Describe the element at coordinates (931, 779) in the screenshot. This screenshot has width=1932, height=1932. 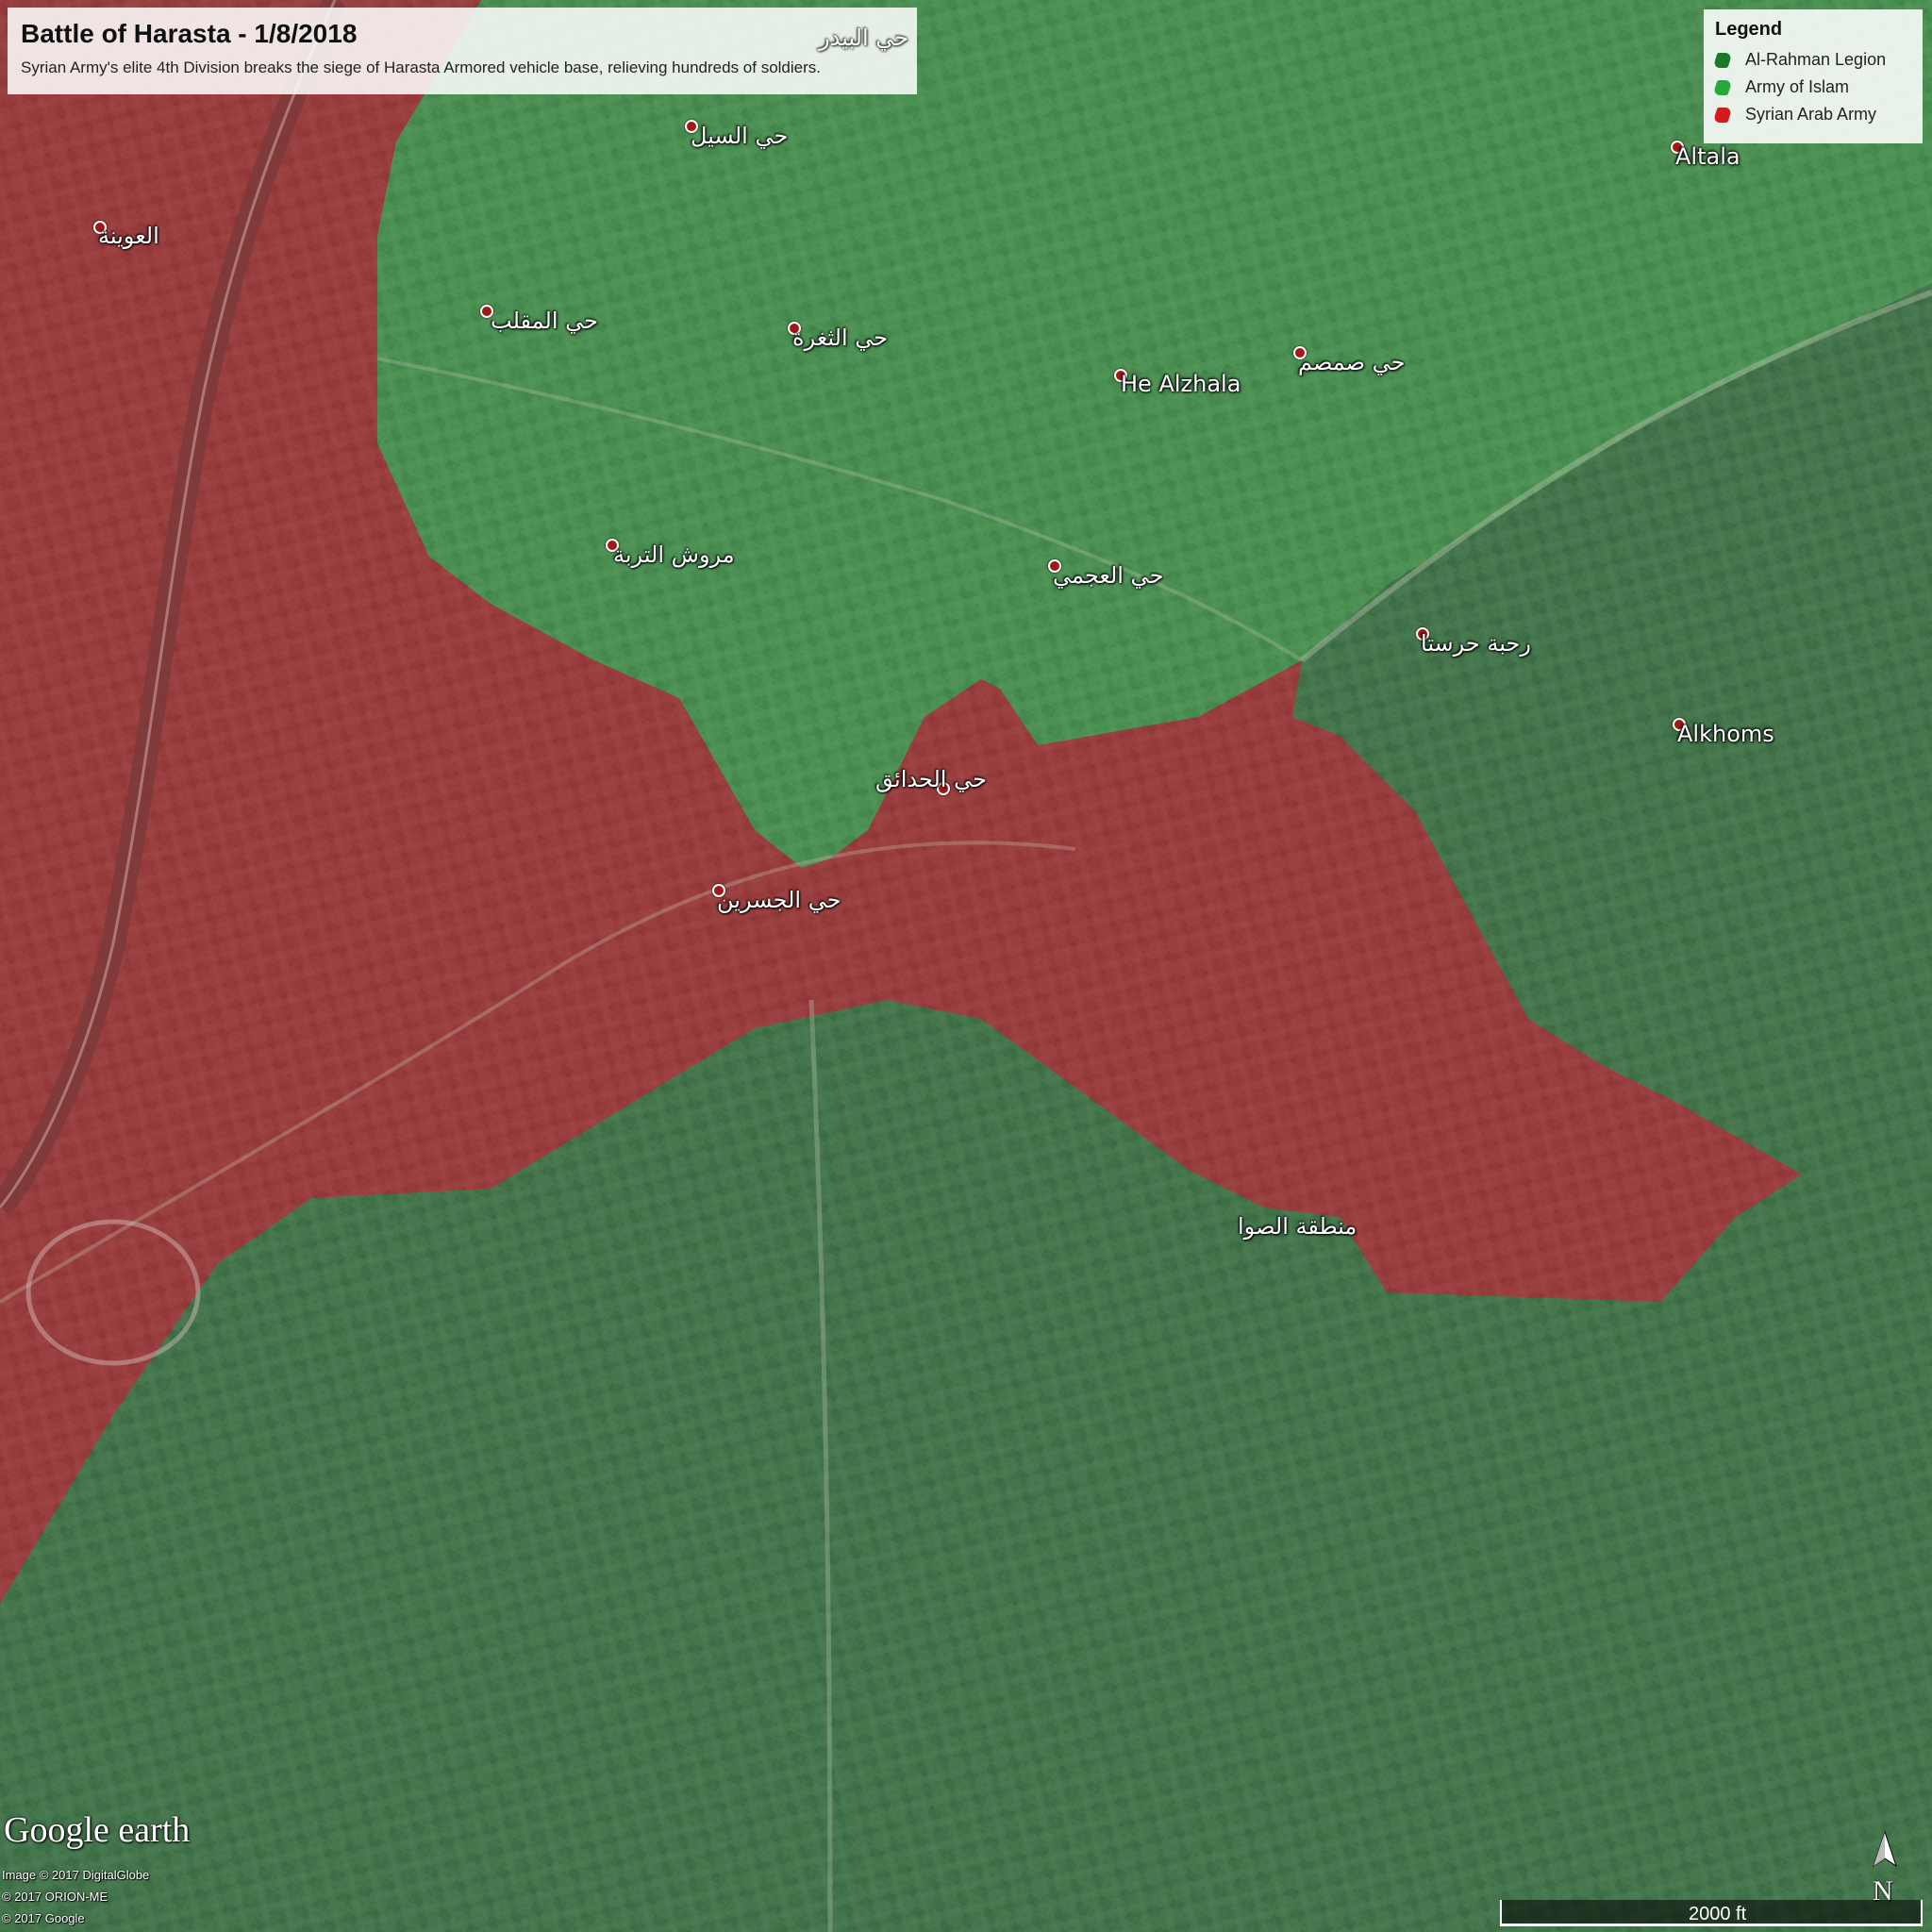
I see `place-label-al-hadaiq: حي الحدائق` at that location.